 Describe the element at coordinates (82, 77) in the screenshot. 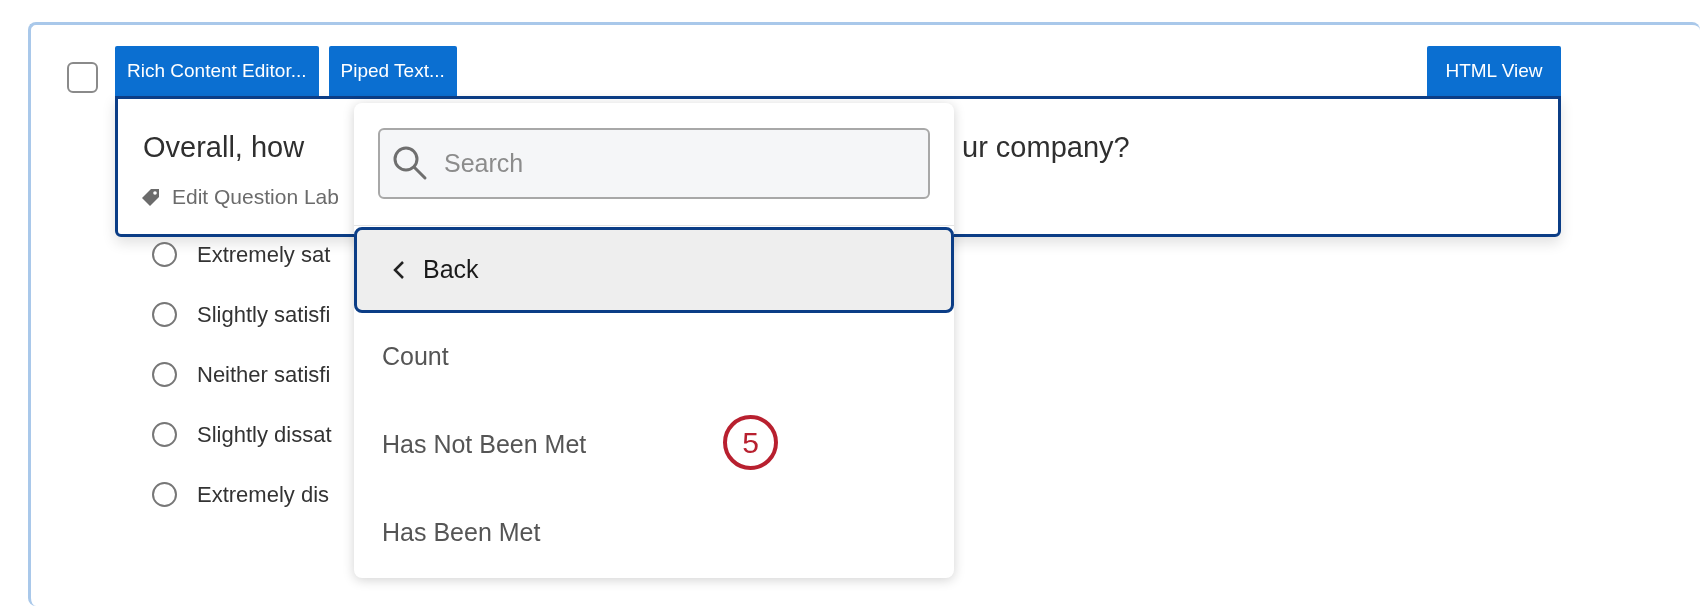

I see `checkbox` at that location.